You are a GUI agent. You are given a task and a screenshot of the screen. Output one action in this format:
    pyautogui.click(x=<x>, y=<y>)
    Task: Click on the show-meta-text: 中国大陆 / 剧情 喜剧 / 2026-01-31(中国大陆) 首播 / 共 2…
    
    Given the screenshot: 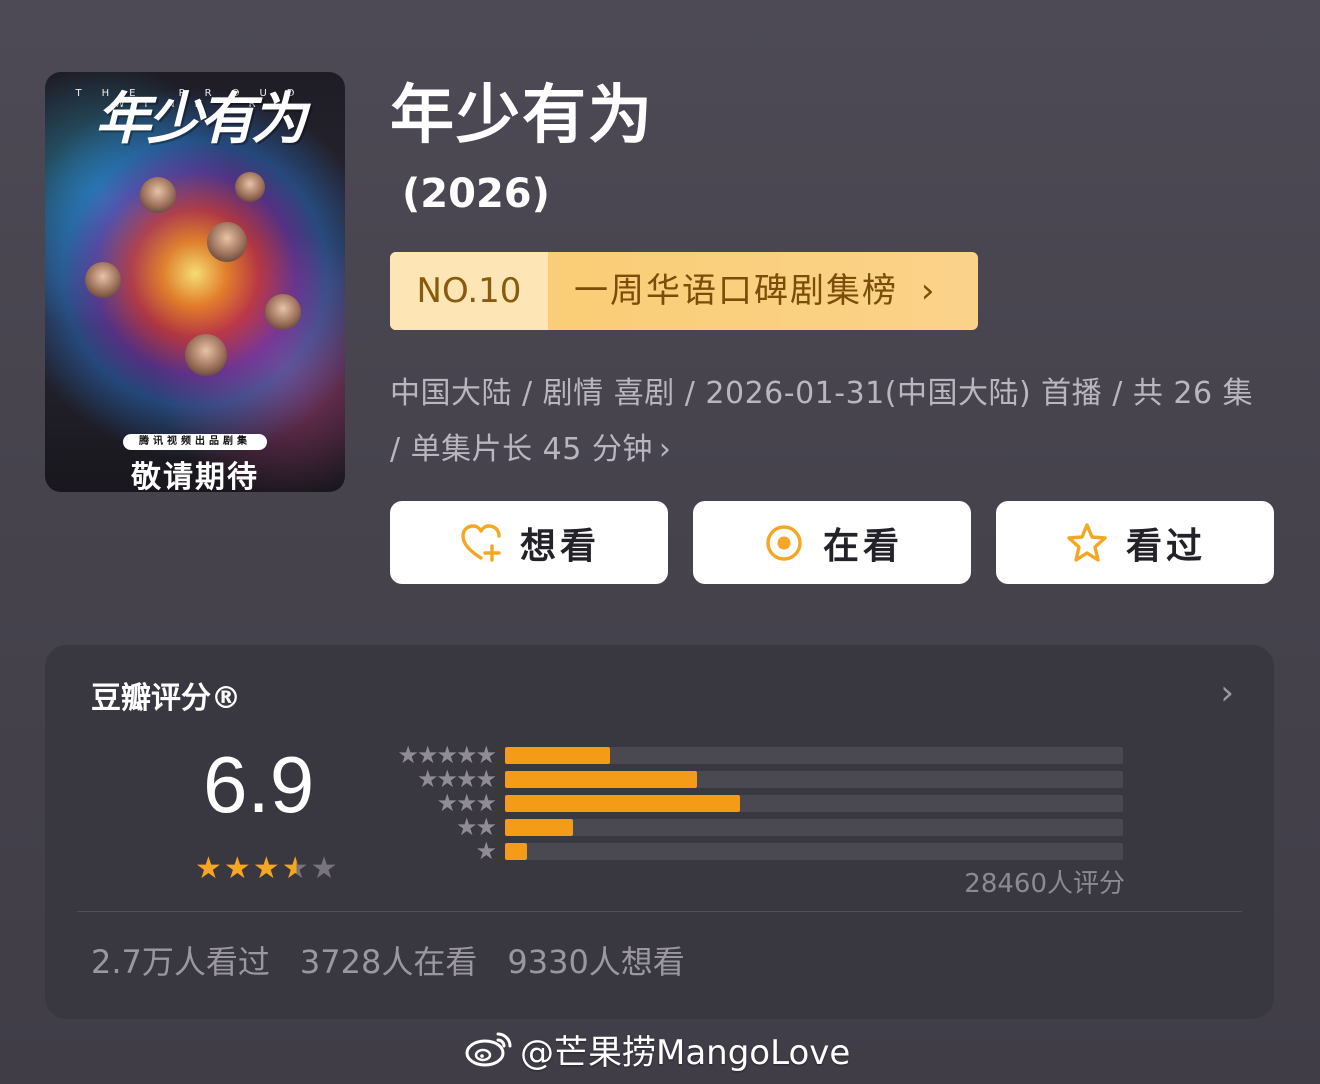 What is the action you would take?
    pyautogui.click(x=822, y=421)
    